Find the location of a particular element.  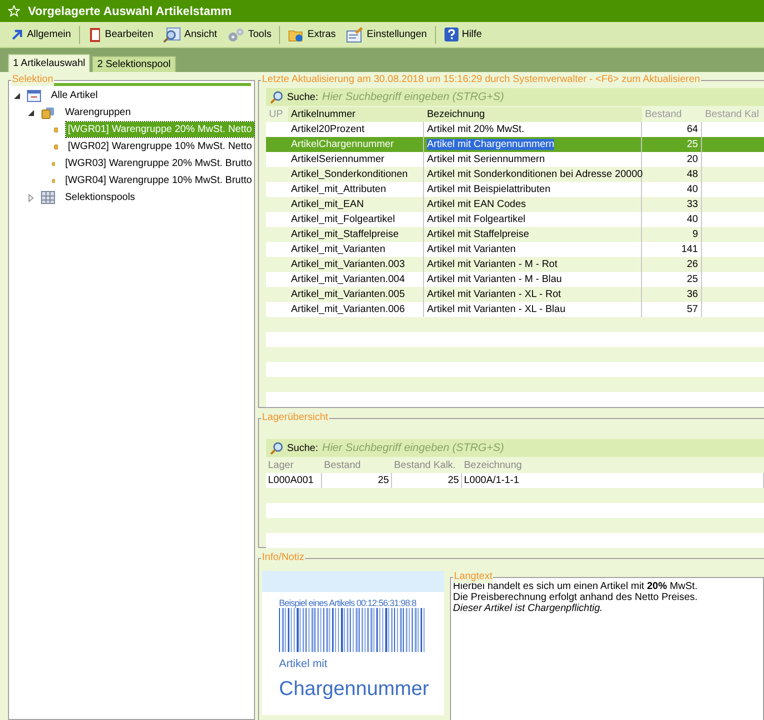

cylinders-icon is located at coordinates (48, 112).